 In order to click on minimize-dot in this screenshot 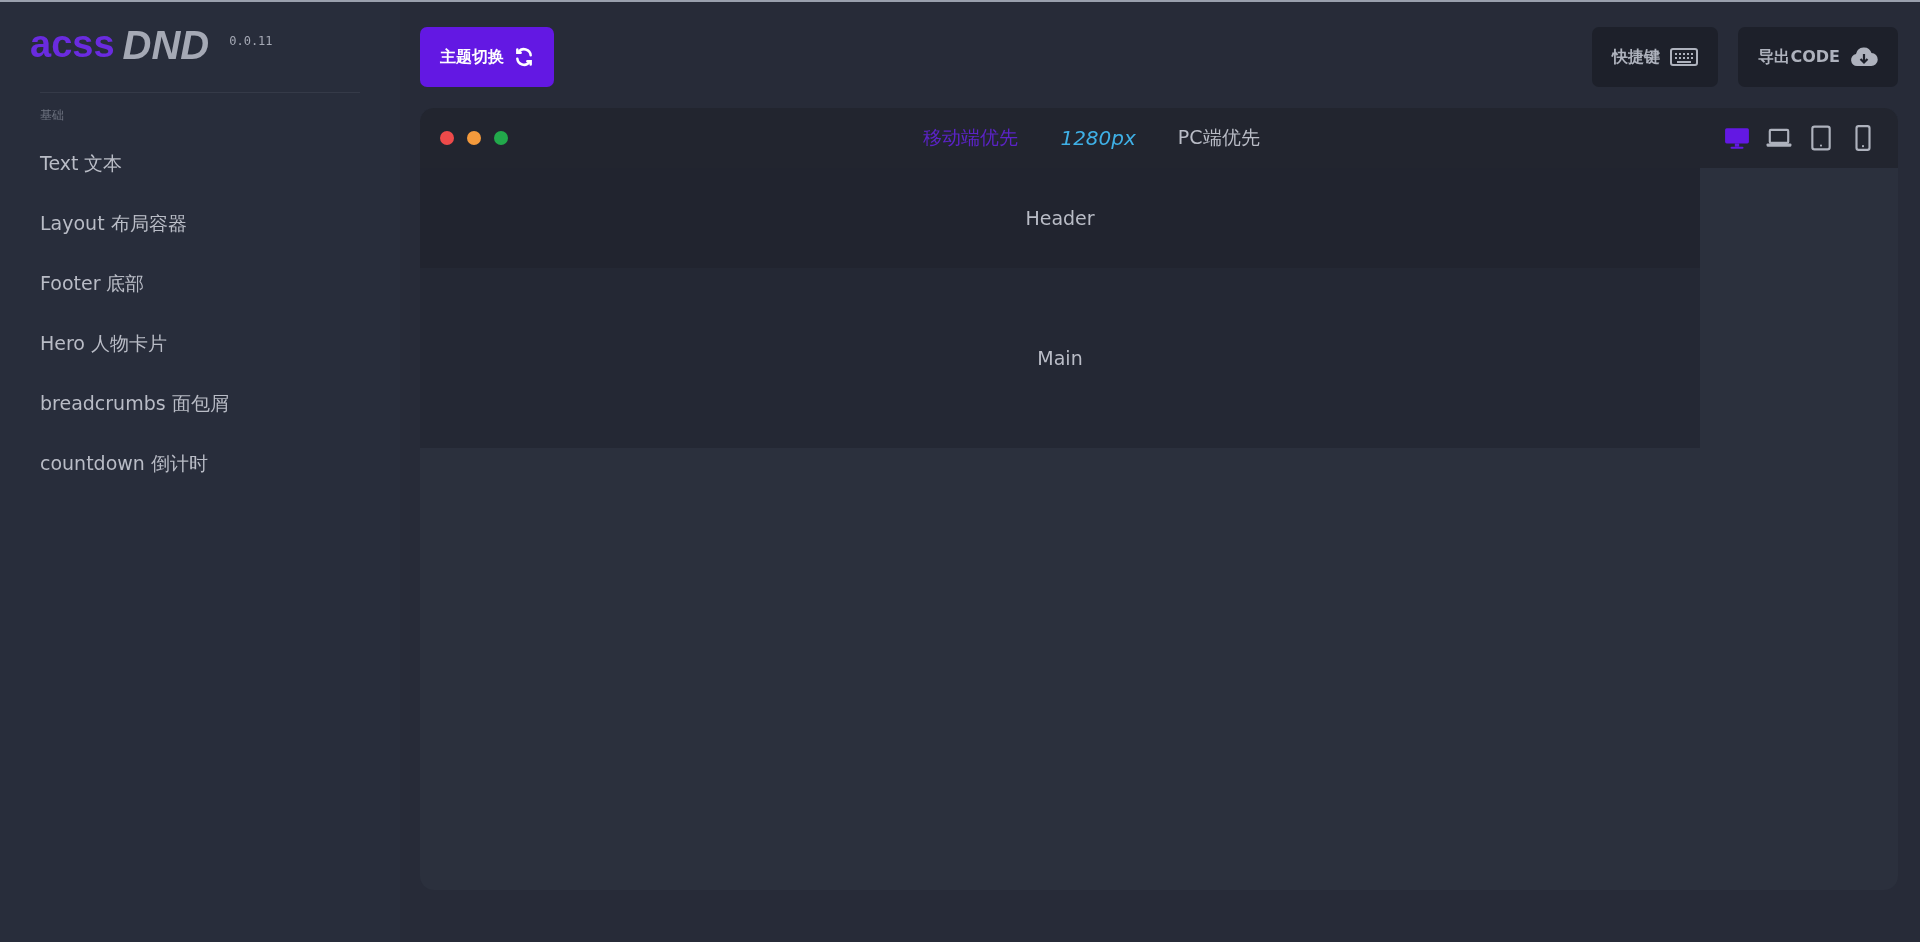, I will do `click(474, 138)`.